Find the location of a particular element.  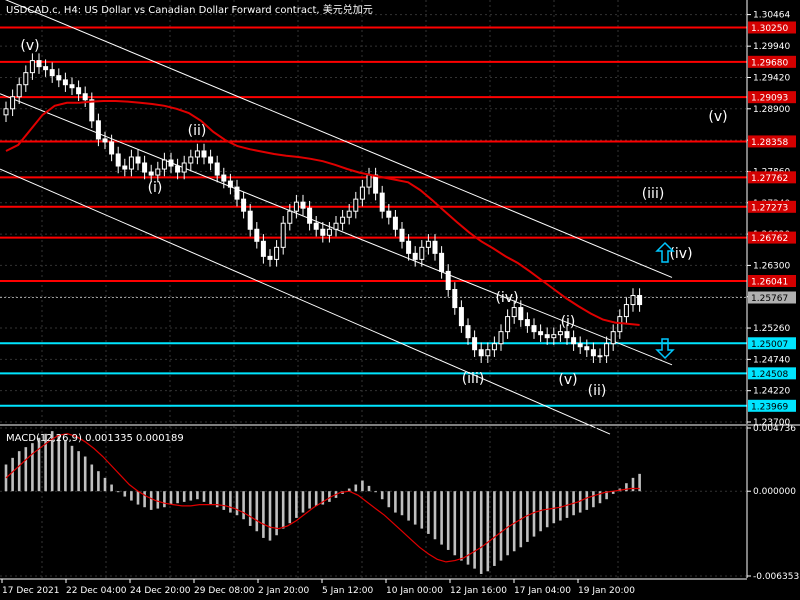

price-level-tag-label: 1.29093 is located at coordinates (769, 99).